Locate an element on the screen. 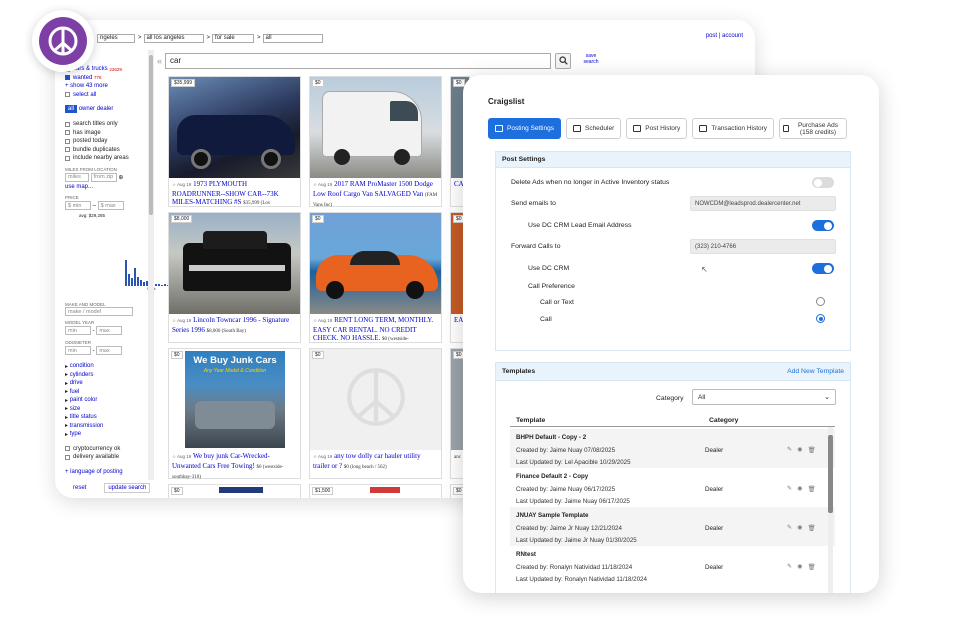 This screenshot has height=630, width=970. filter-link-fuel: fuel is located at coordinates (75, 392).